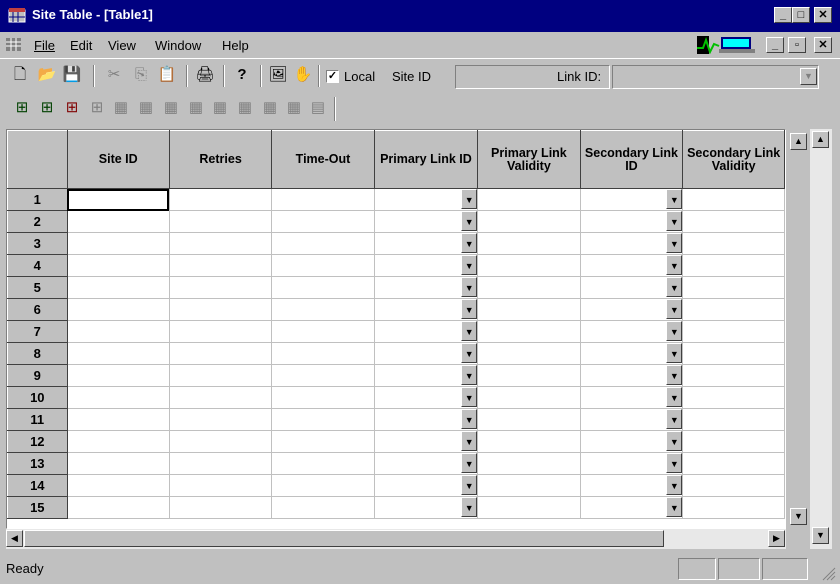 Image resolution: width=840 pixels, height=584 pixels. Describe the element at coordinates (205, 75) in the screenshot. I see `print-icon: 🖨` at that location.